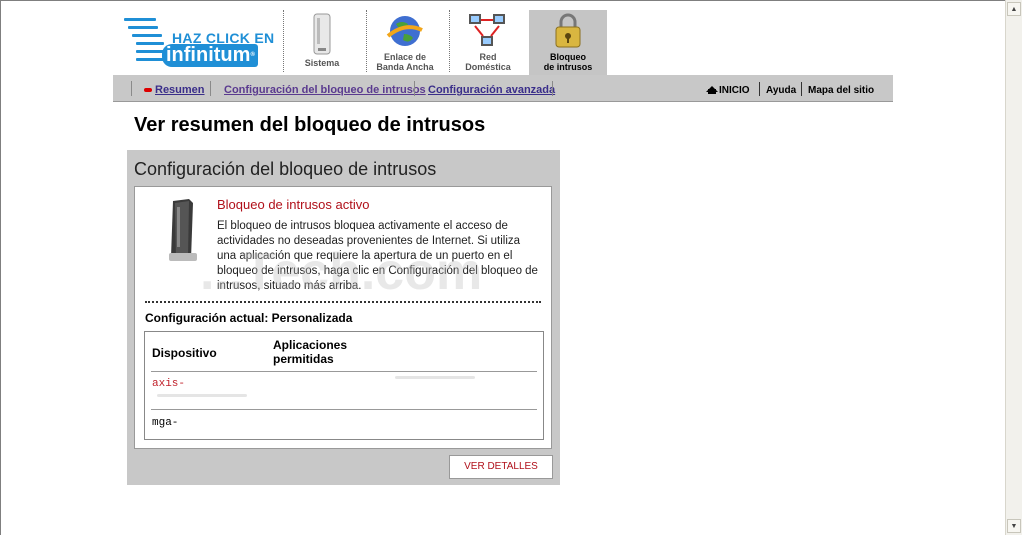 The height and width of the screenshot is (535, 1022). Describe the element at coordinates (310, 125) in the screenshot. I see `page-title: Ver resumen del bloqueo de intrusos` at that location.